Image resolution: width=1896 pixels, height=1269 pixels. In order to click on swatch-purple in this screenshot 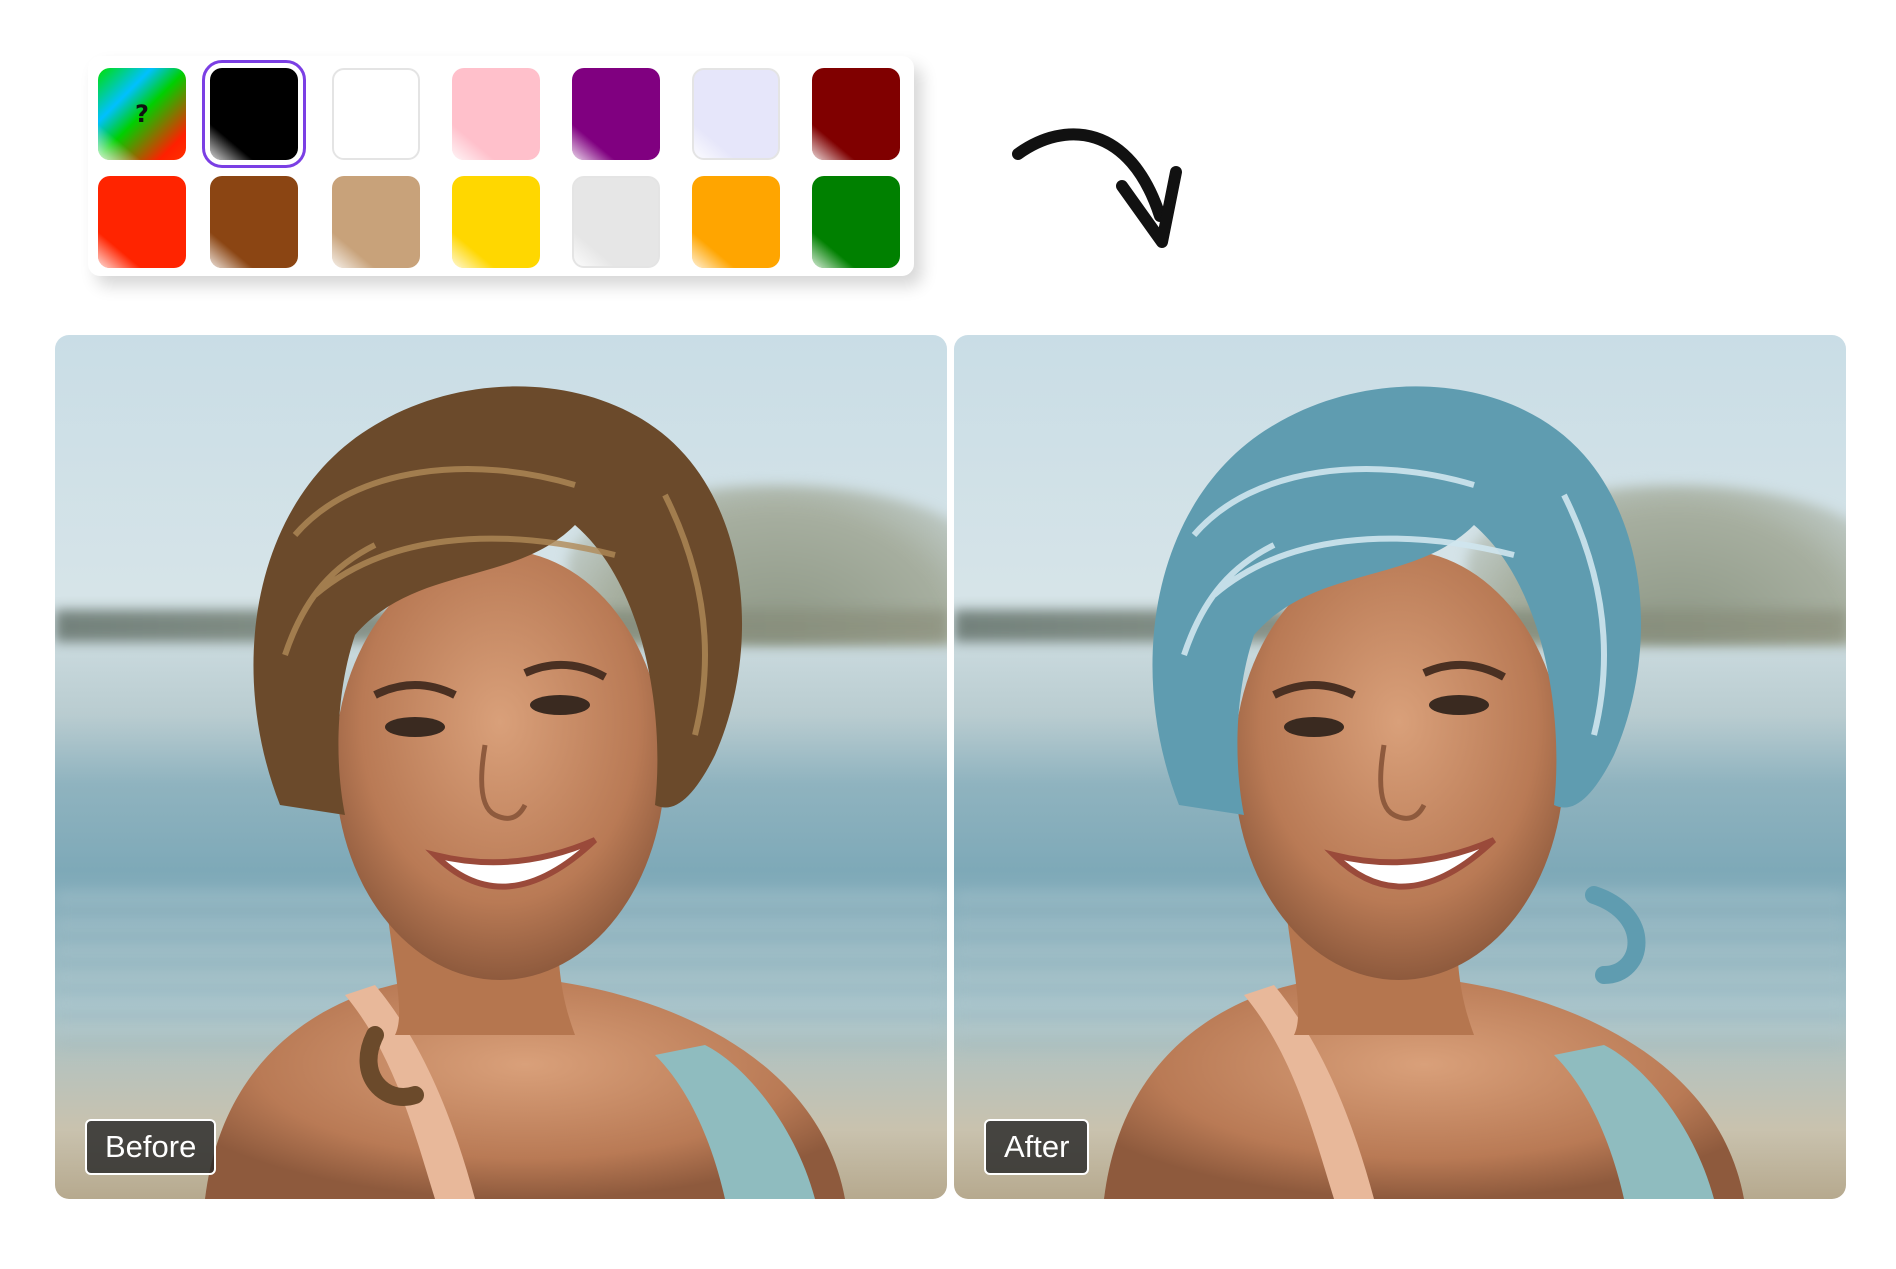, I will do `click(616, 114)`.